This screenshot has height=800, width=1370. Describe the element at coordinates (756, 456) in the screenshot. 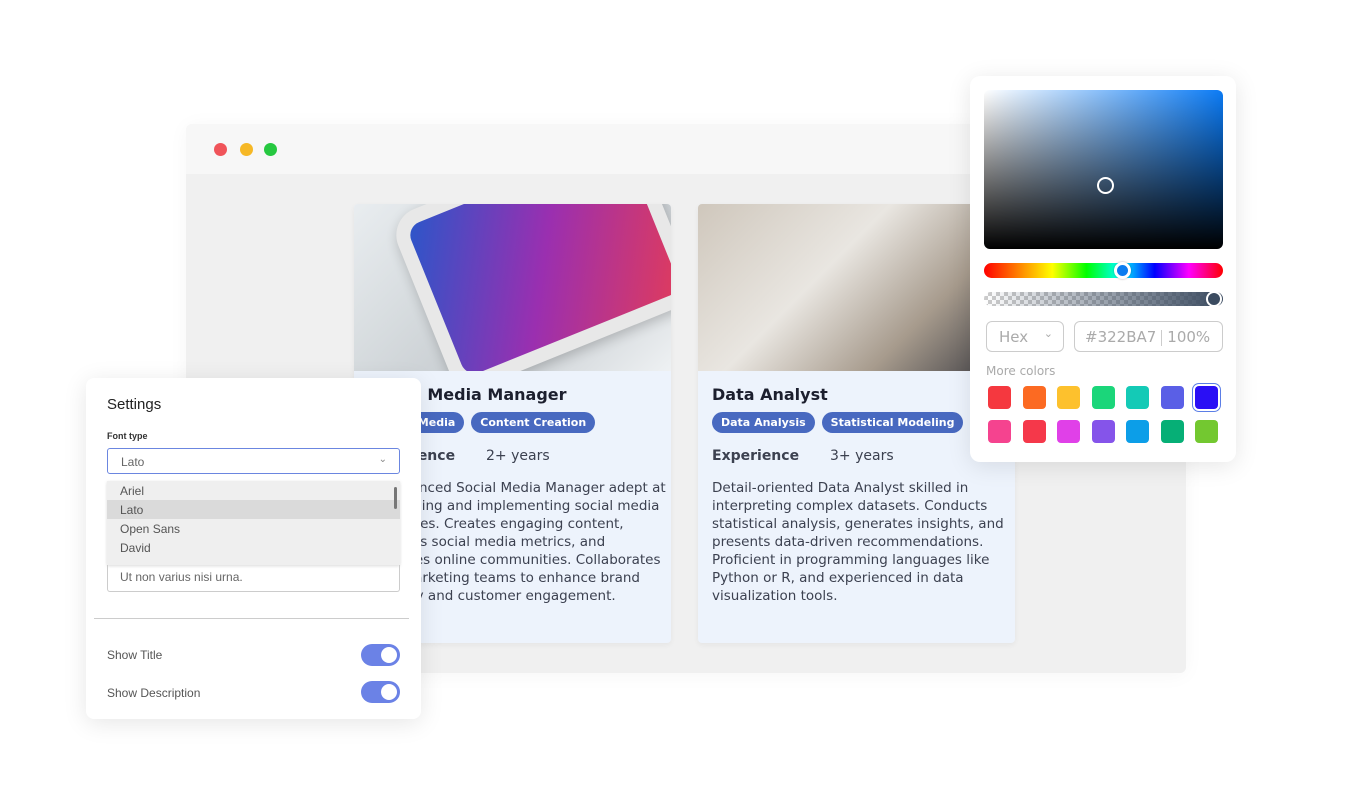

I see `experience-label: Experience` at that location.